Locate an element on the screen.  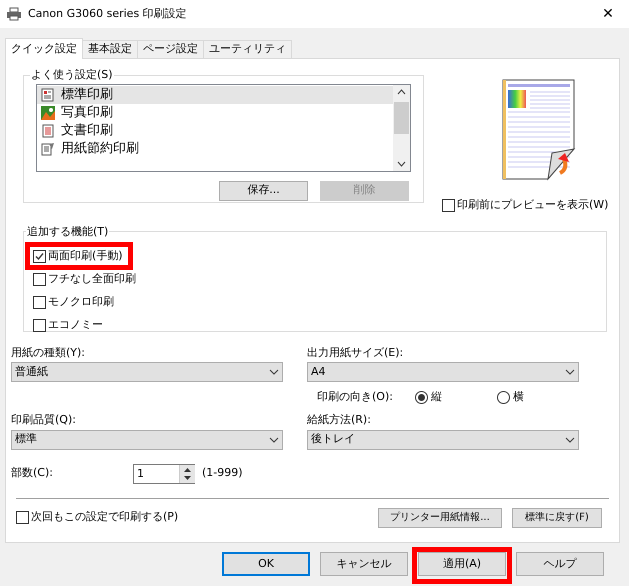
print-quality-select: 標準 is located at coordinates (147, 440).